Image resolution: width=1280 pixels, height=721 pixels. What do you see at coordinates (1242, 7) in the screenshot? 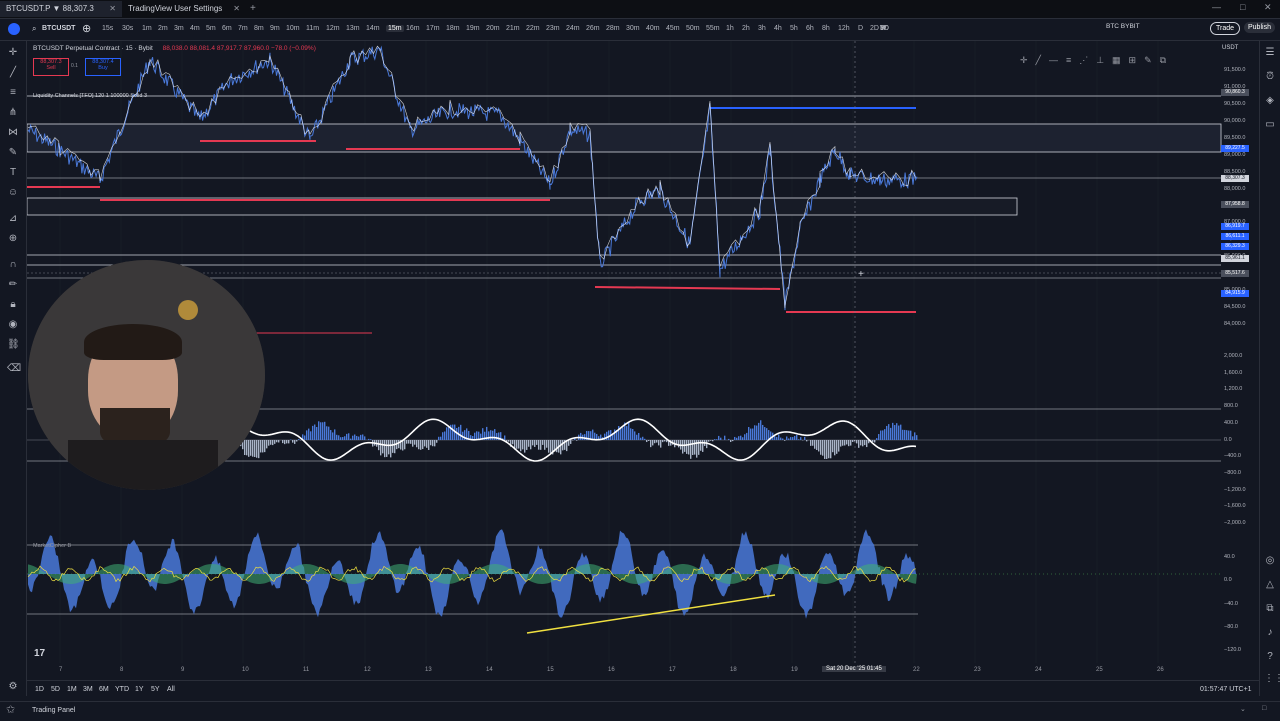
I see `maximize-icon: □` at bounding box center [1242, 7].